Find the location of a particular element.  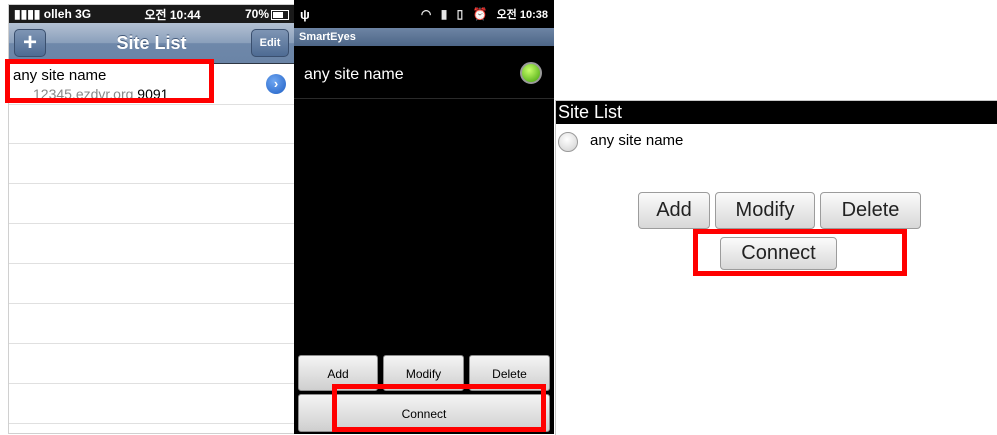

status-led-icon is located at coordinates (531, 73).